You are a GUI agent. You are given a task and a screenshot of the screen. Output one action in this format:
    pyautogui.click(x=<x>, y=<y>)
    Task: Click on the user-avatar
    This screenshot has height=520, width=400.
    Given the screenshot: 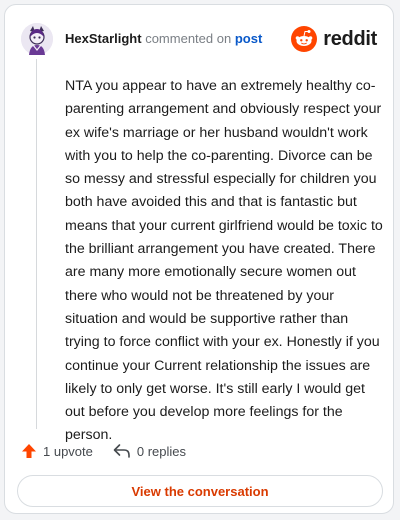 What is the action you would take?
    pyautogui.click(x=37, y=39)
    